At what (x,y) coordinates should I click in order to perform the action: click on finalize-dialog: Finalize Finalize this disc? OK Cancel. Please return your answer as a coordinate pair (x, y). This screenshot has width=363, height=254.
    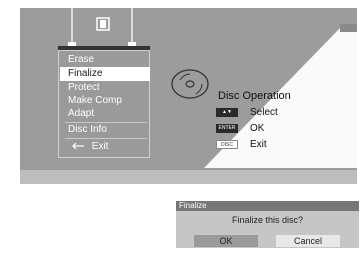
    Looking at the image, I should click on (267, 224).